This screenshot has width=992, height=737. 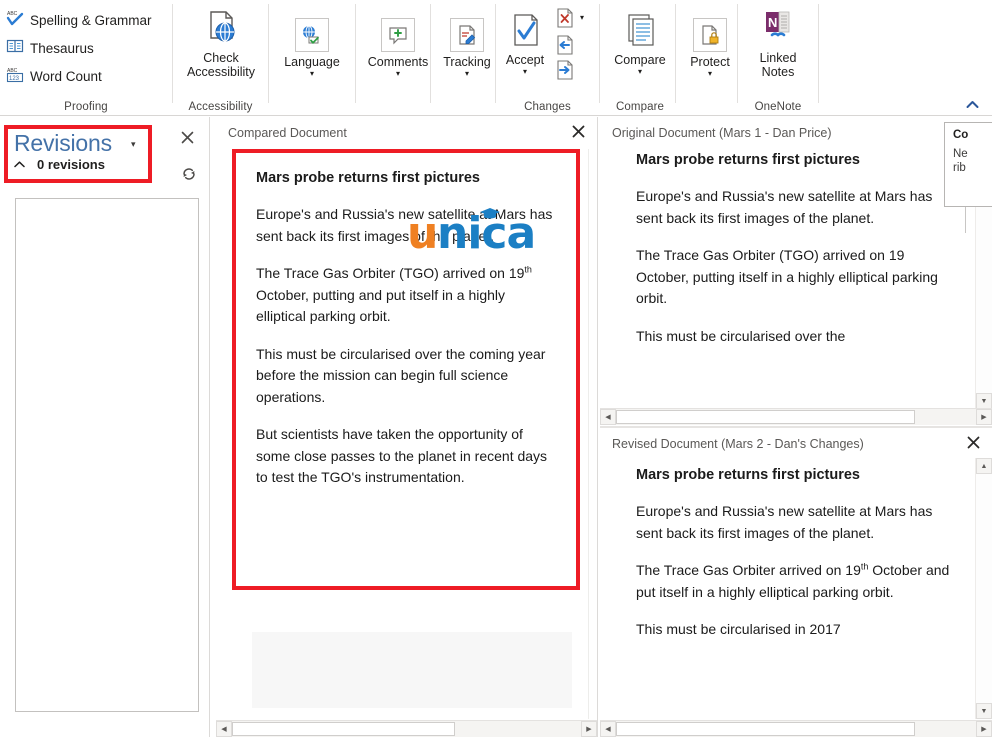 I want to click on accept-label: Accept, so click(x=525, y=60).